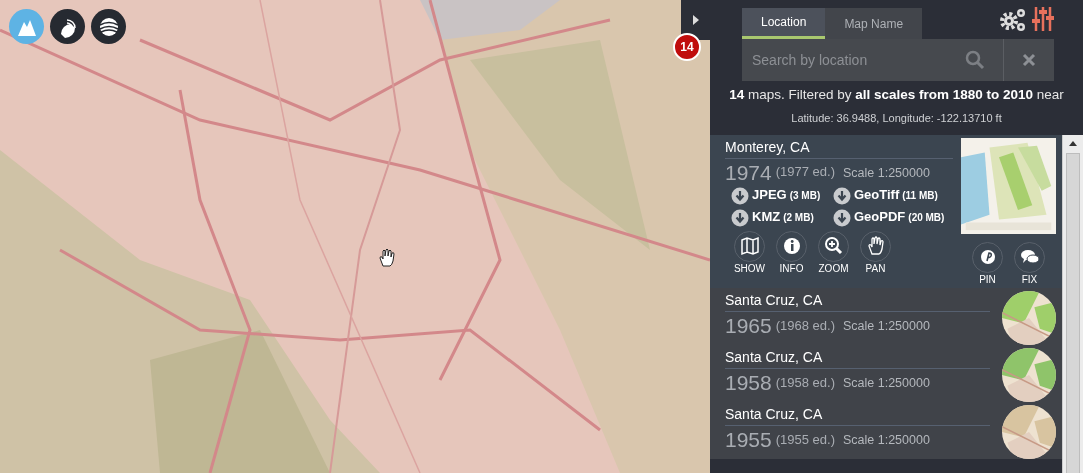 The width and height of the screenshot is (1083, 473). What do you see at coordinates (791, 246) in the screenshot?
I see `info-icon` at bounding box center [791, 246].